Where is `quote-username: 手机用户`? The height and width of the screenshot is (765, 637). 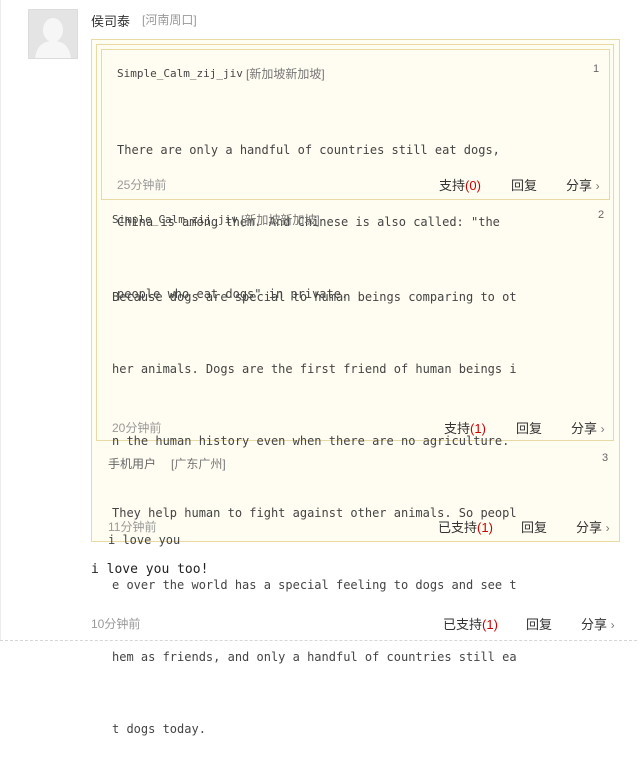
quote-username: 手机用户 is located at coordinates (132, 463).